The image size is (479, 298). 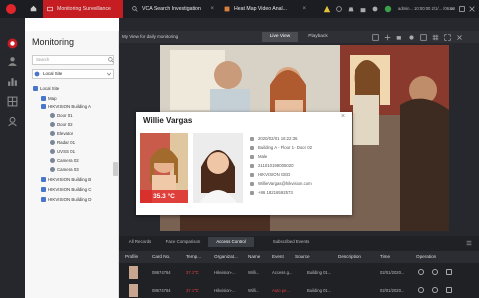 What do you see at coordinates (272, 165) in the screenshot?
I see `info-id: 211010198005020` at bounding box center [272, 165].